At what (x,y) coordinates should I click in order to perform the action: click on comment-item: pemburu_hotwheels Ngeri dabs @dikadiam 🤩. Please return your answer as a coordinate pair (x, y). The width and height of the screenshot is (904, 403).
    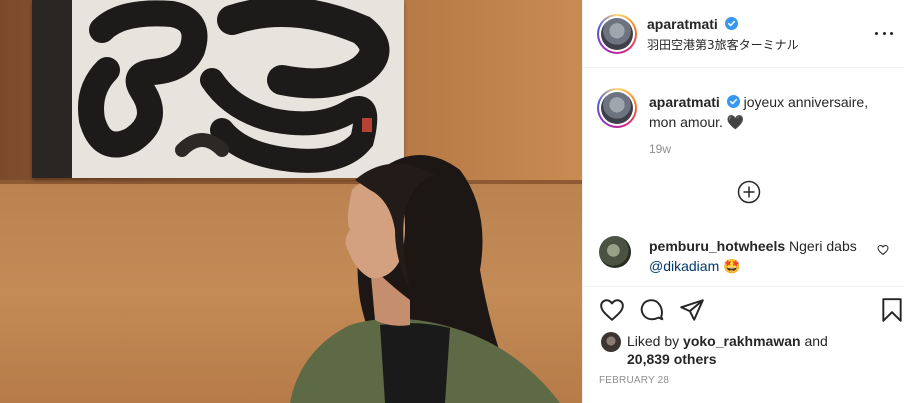
    Looking at the image, I should click on (743, 258).